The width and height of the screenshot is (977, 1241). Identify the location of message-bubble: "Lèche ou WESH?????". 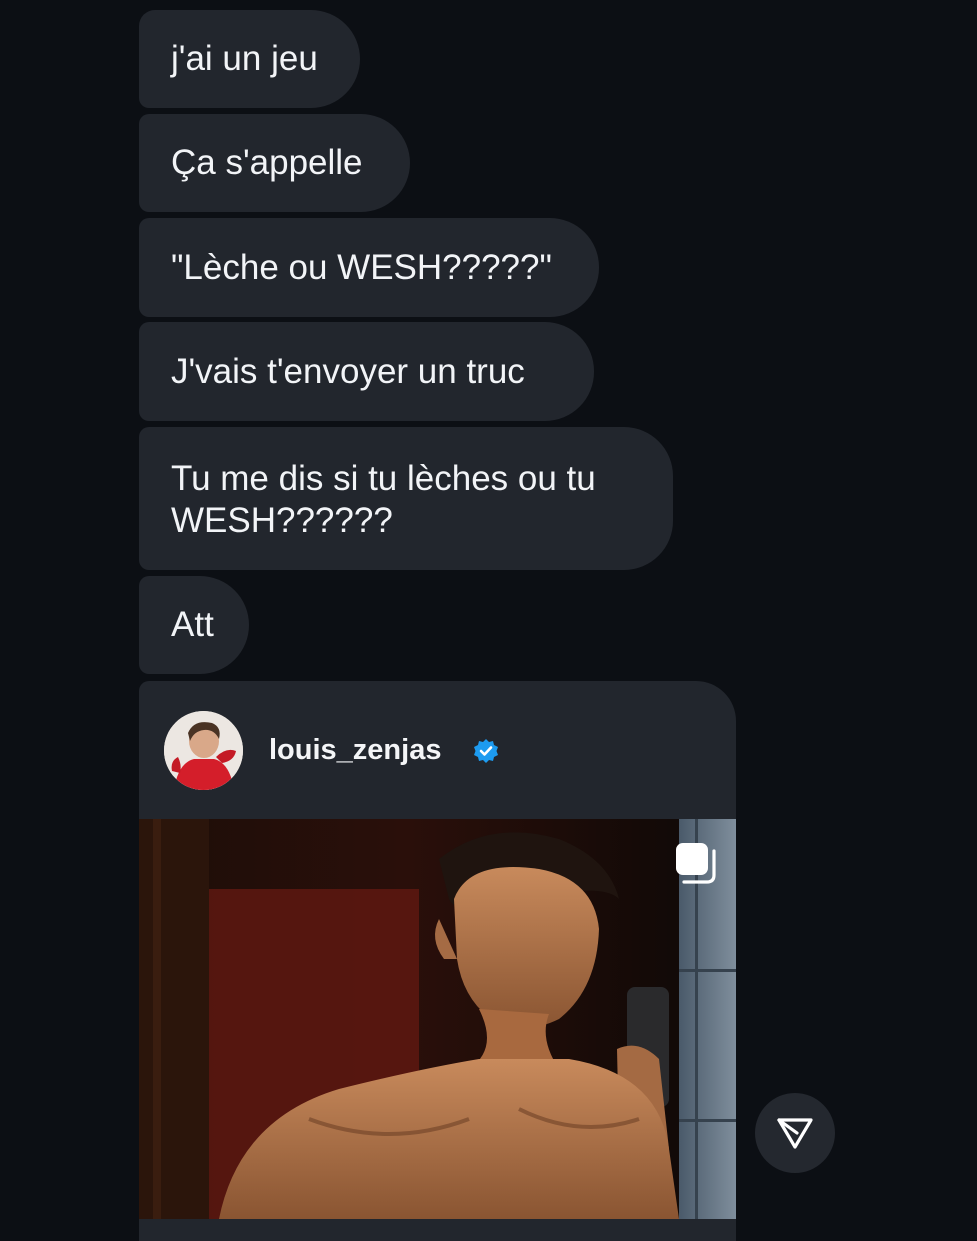
(369, 267).